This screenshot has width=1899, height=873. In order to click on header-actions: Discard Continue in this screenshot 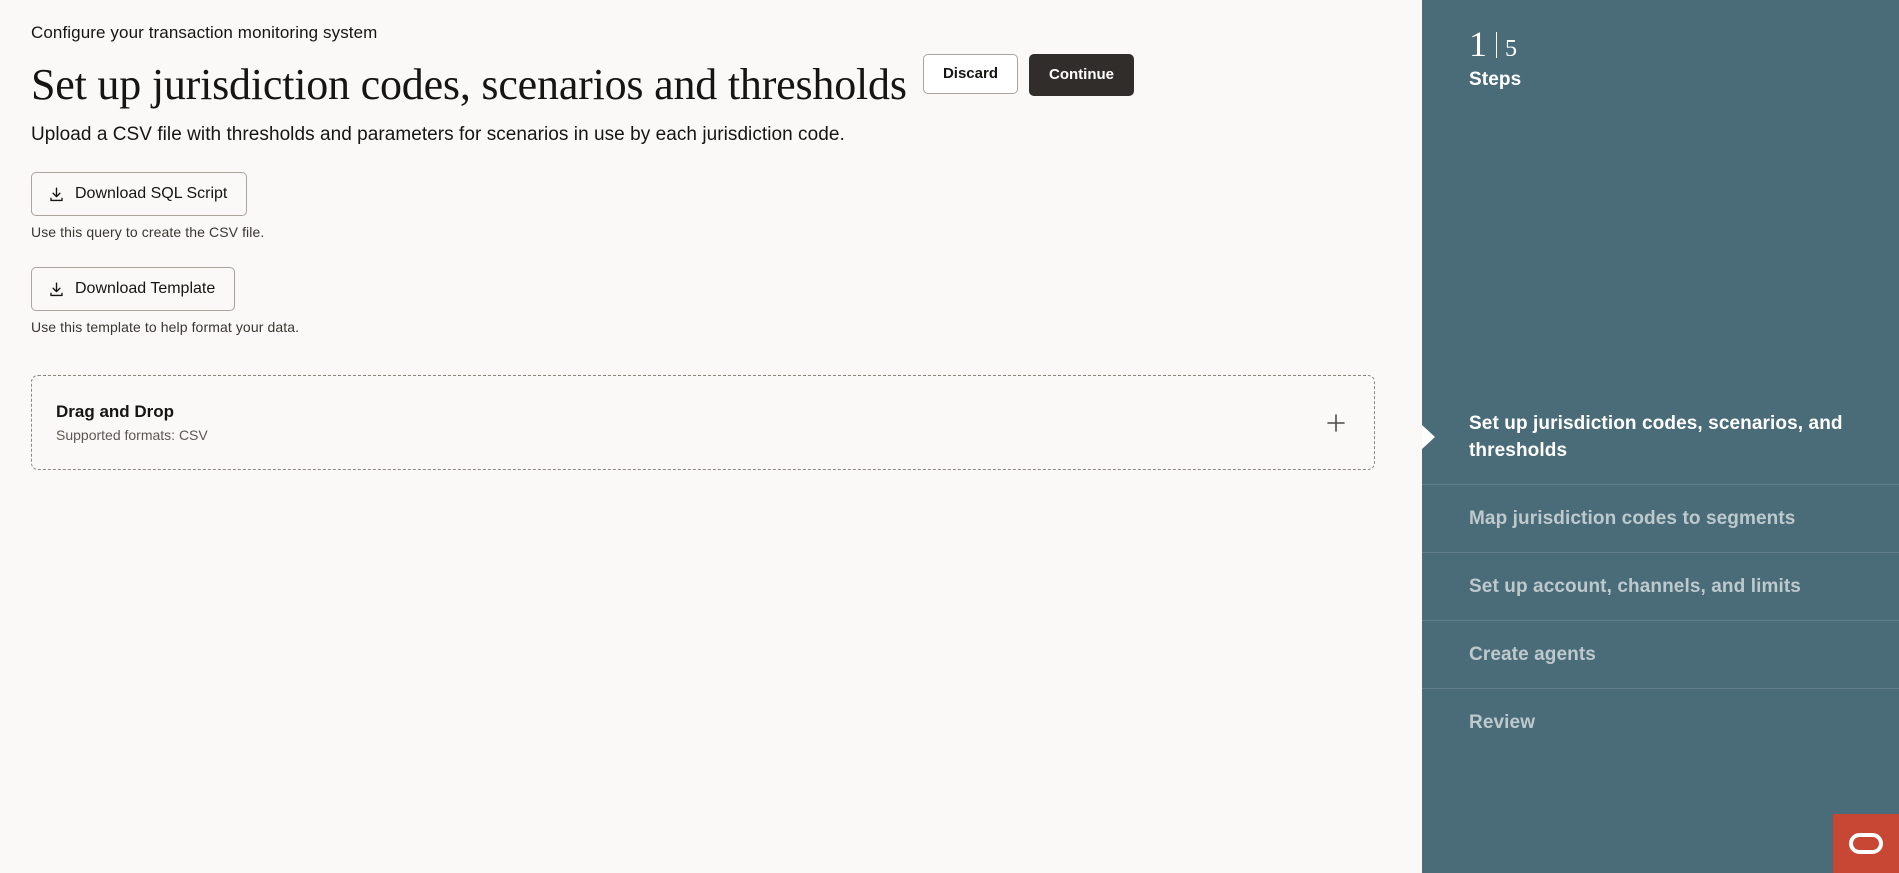, I will do `click(1028, 75)`.